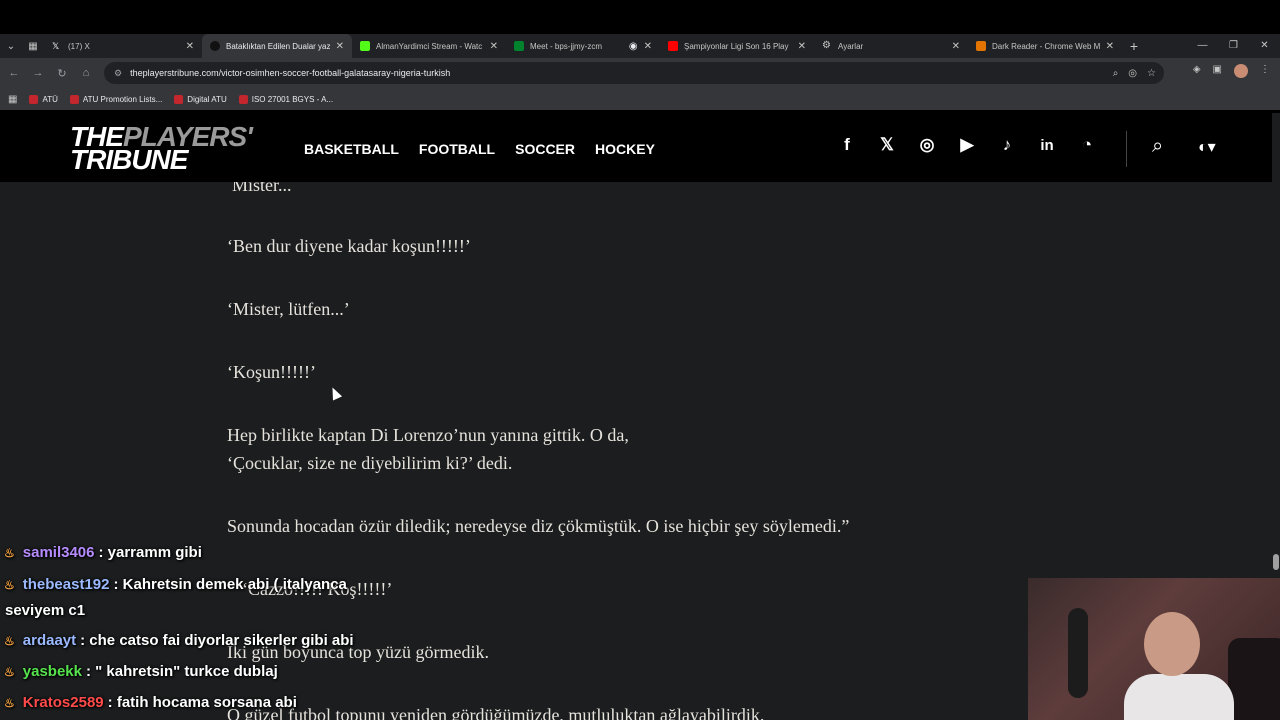 The image size is (1280, 720). Describe the element at coordinates (457, 149) in the screenshot. I see `nav-football: FOOTBALL` at that location.